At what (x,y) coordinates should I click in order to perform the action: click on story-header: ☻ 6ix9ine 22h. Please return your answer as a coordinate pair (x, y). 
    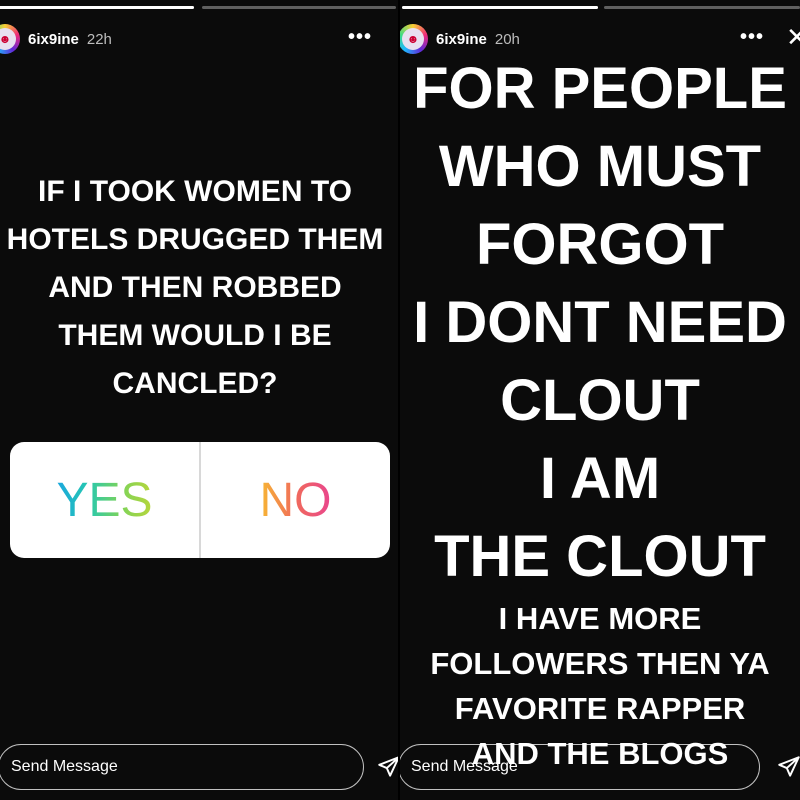
    Looking at the image, I should click on (56, 39).